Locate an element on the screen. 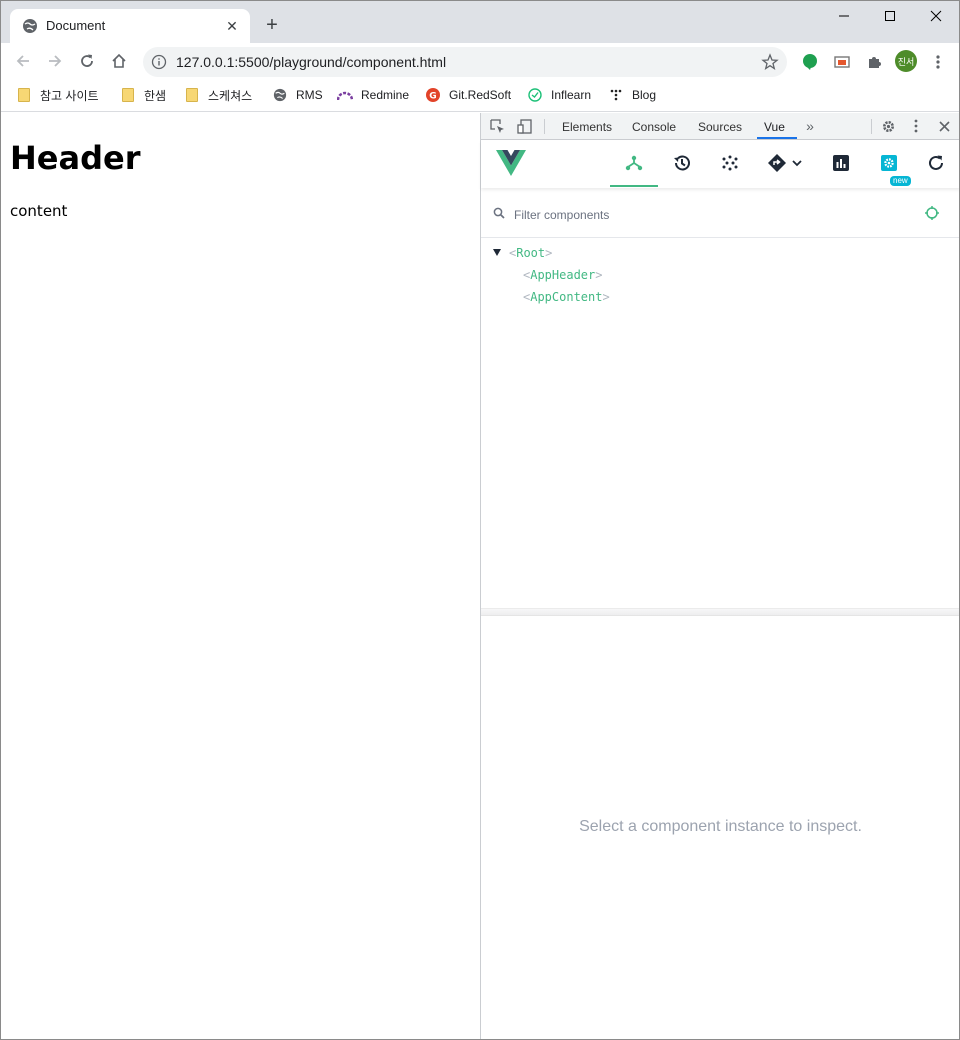 The width and height of the screenshot is (960, 1040). bookmark-item: Blog is located at coordinates (632, 95).